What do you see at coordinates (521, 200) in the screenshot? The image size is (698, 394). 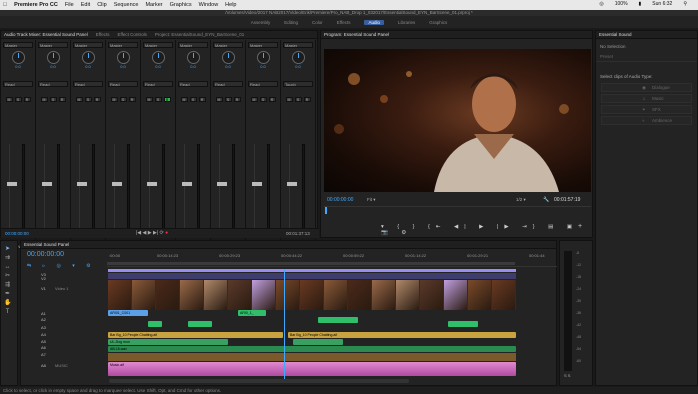 I see `playback-resolution-dropdown: 1/2 ▾` at bounding box center [521, 200].